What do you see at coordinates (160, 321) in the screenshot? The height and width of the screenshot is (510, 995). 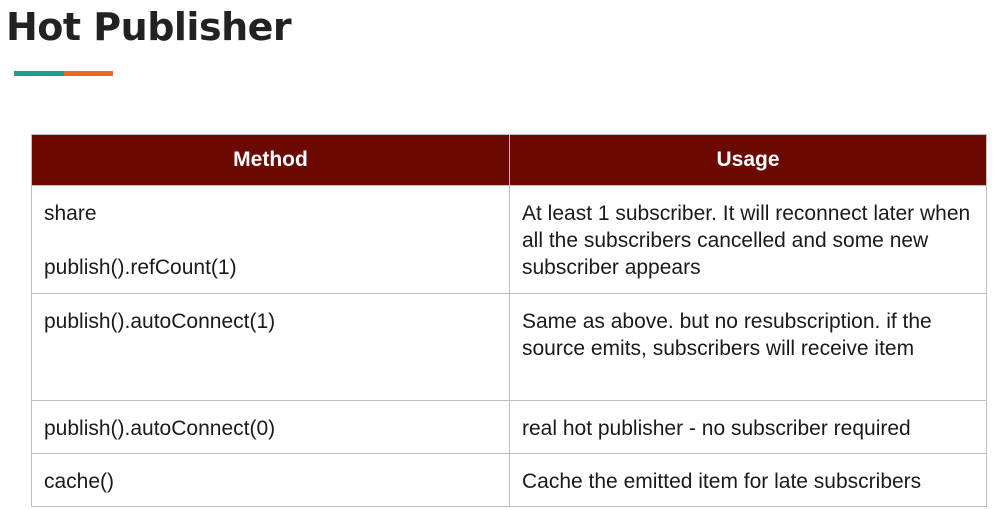 I see `method-text: publish().autoConnect(1)` at bounding box center [160, 321].